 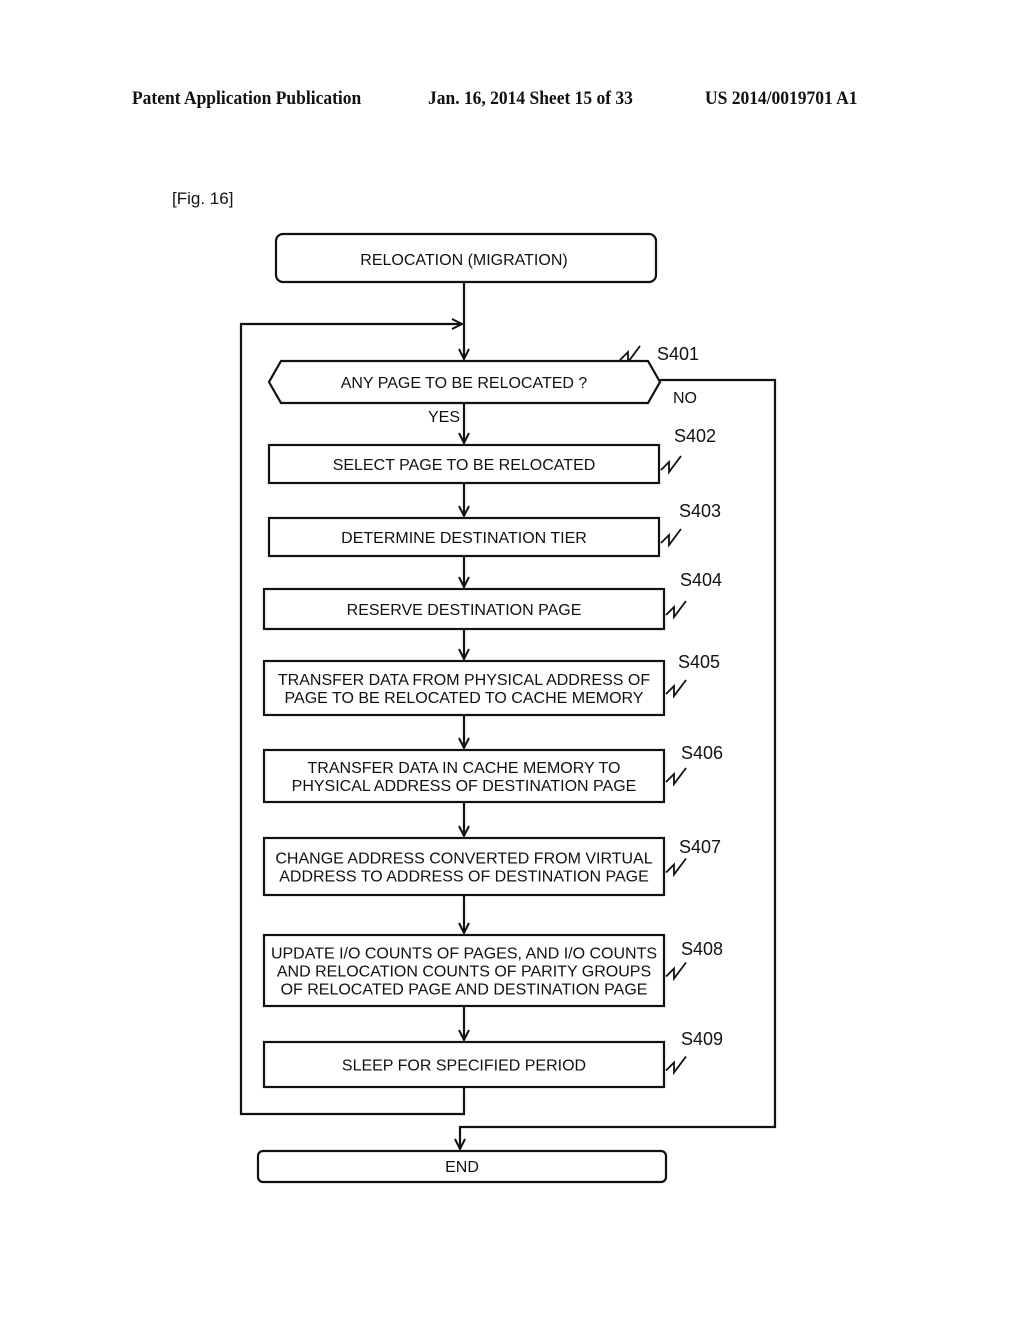 What do you see at coordinates (702, 753) in the screenshot?
I see `step-id-s406: S406` at bounding box center [702, 753].